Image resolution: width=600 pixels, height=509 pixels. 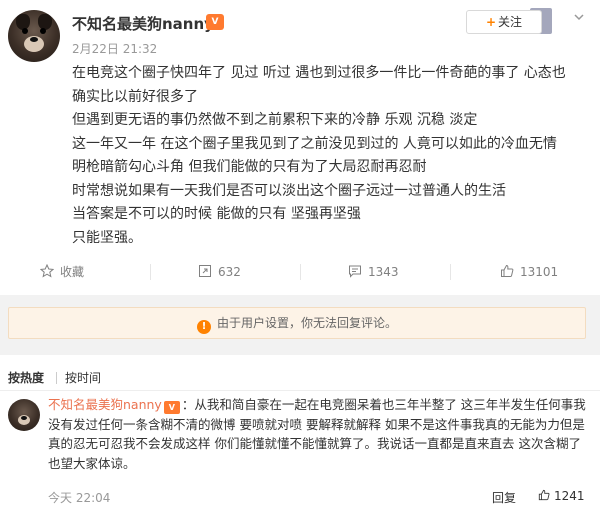 I want to click on post-action-bar: 收藏 632 1343 13101, so click(x=300, y=272).